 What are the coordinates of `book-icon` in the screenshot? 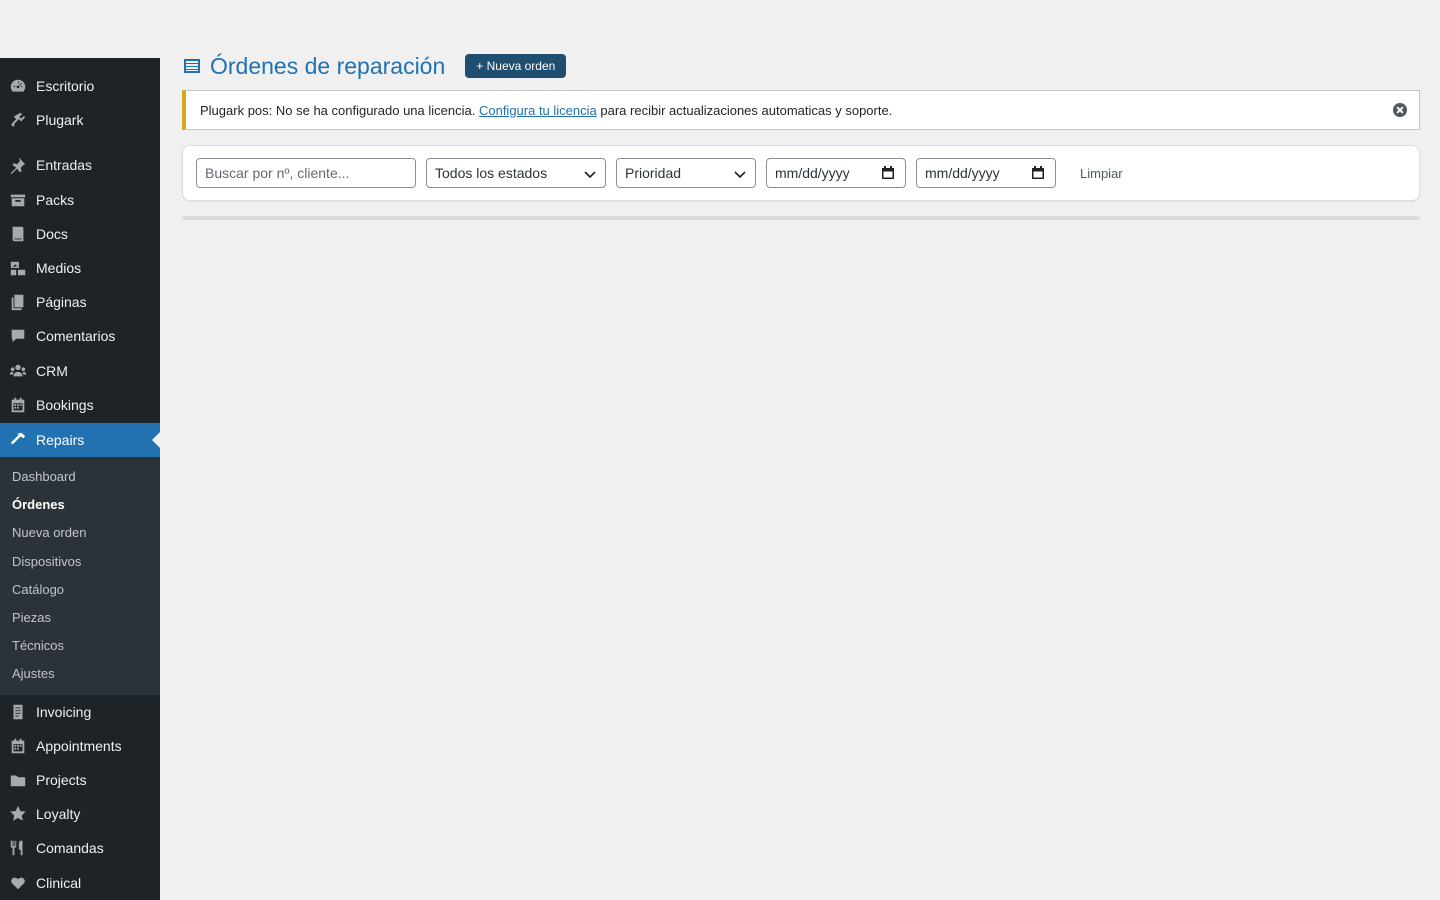 It's located at (18, 234).